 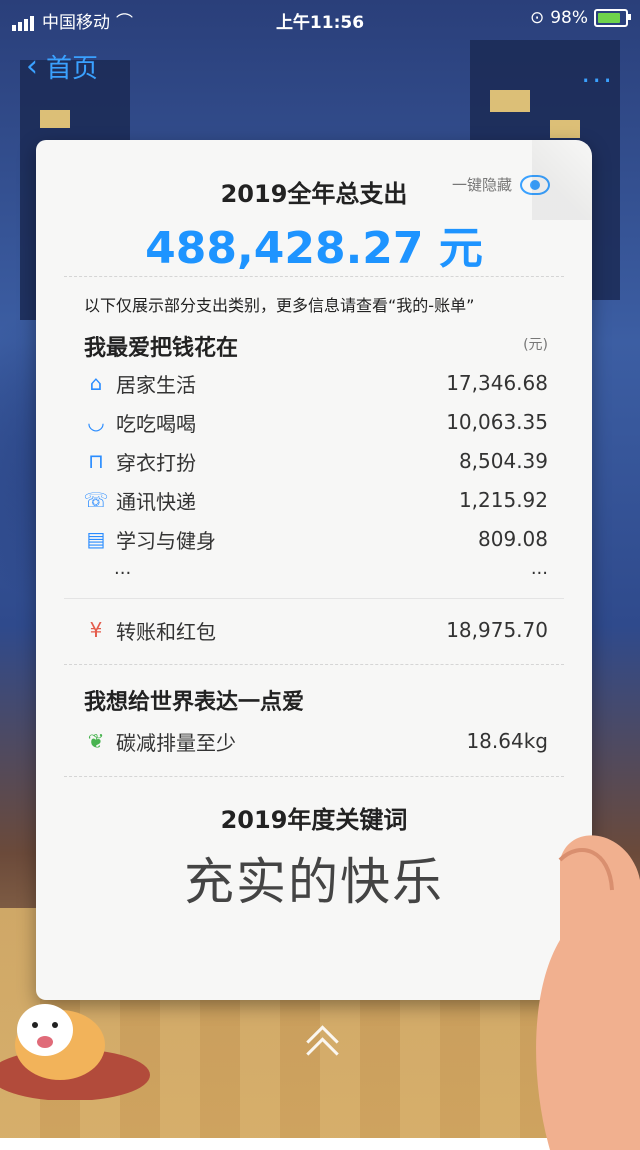 I want to click on carbon-label: 碳减排量至少, so click(x=176, y=742).